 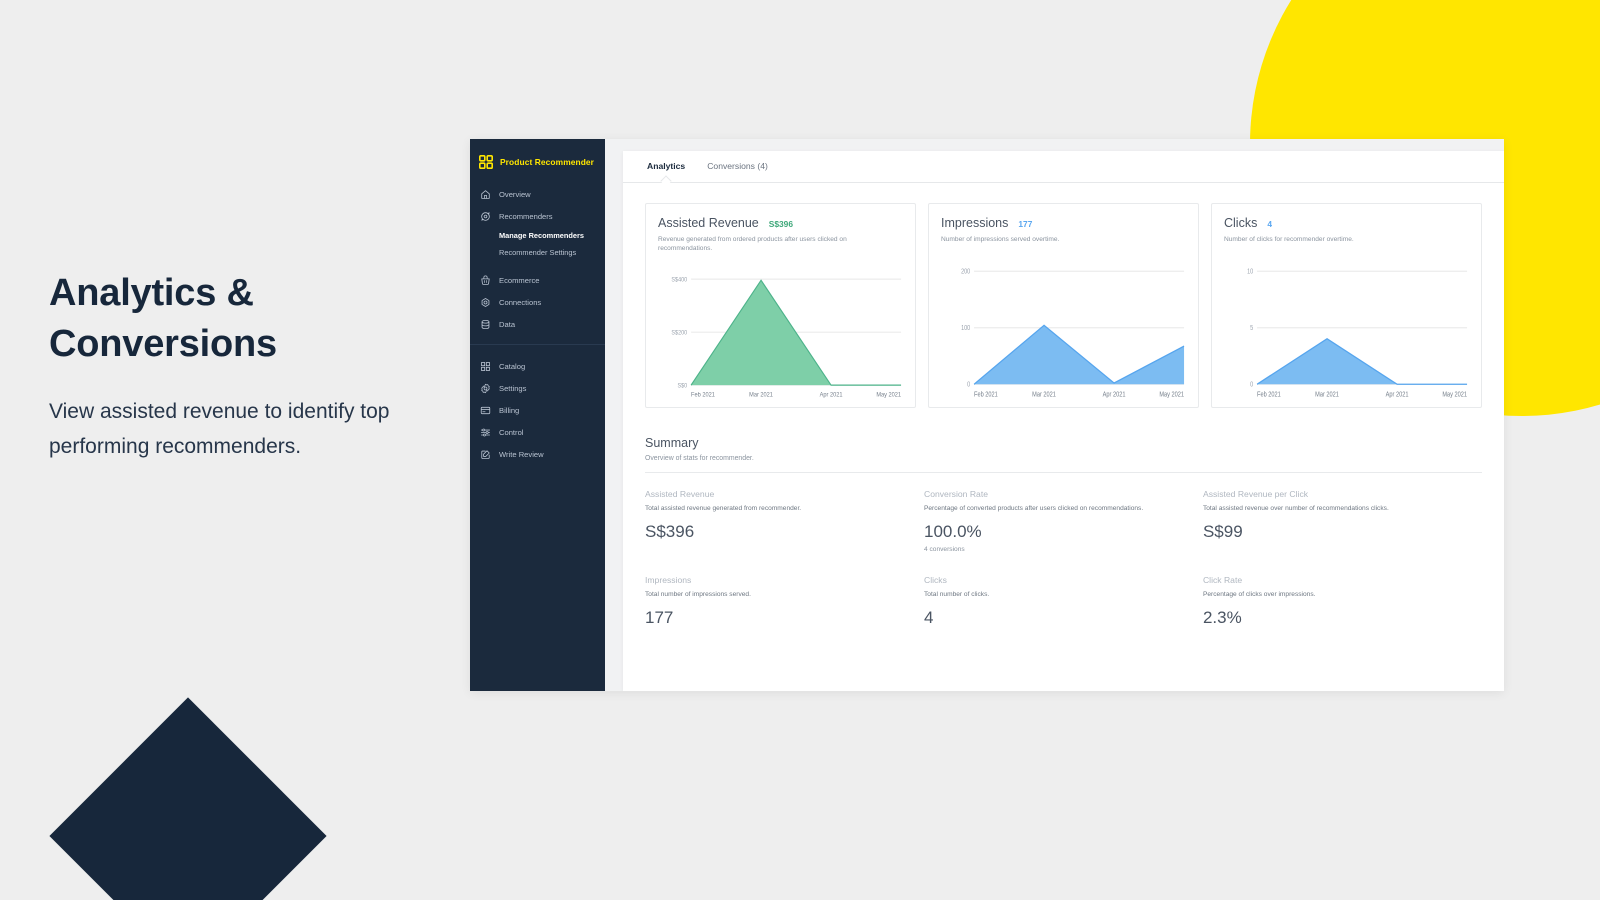 I want to click on ytick-label: S$0, so click(x=682, y=386).